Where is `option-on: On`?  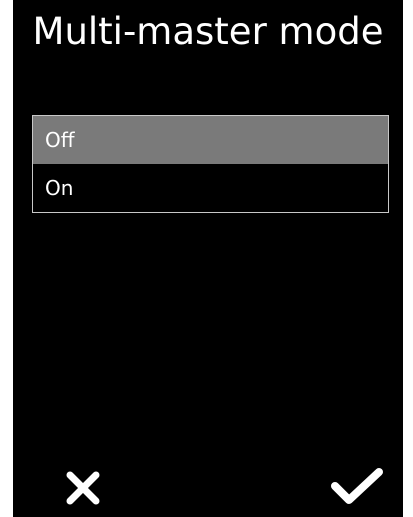
option-on: On is located at coordinates (210, 188).